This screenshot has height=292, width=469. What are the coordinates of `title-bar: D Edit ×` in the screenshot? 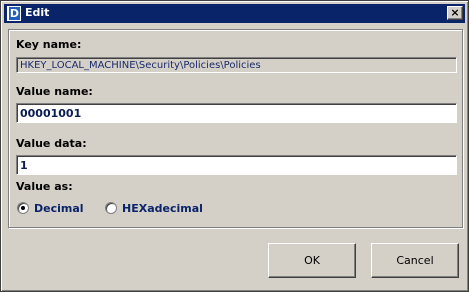 It's located at (234, 13).